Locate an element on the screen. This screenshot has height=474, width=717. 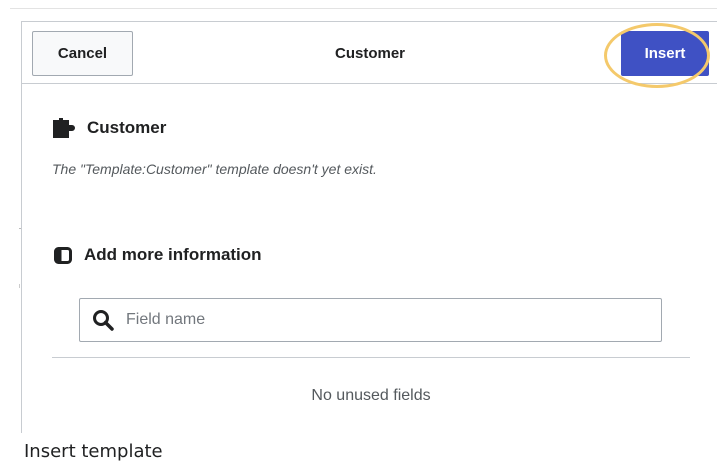
top-divider is located at coordinates (363, 8).